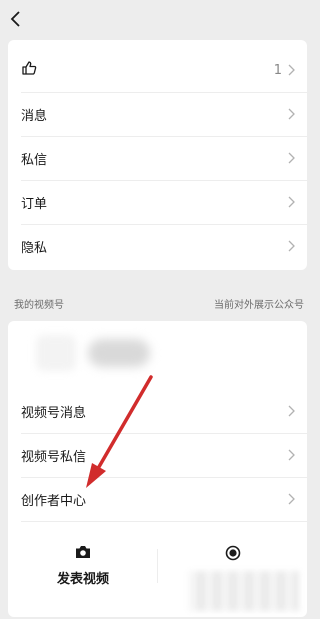  Describe the element at coordinates (157, 353) in the screenshot. I see `channel-profile` at that location.